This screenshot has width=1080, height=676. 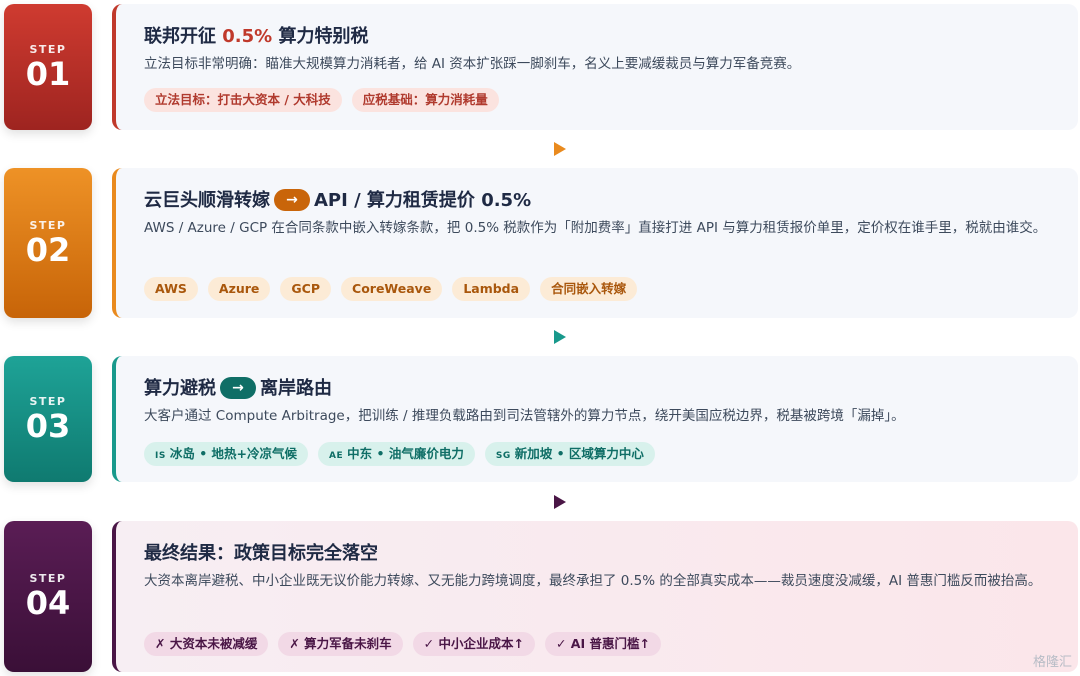 What do you see at coordinates (491, 289) in the screenshot?
I see `tag: Lambda` at bounding box center [491, 289].